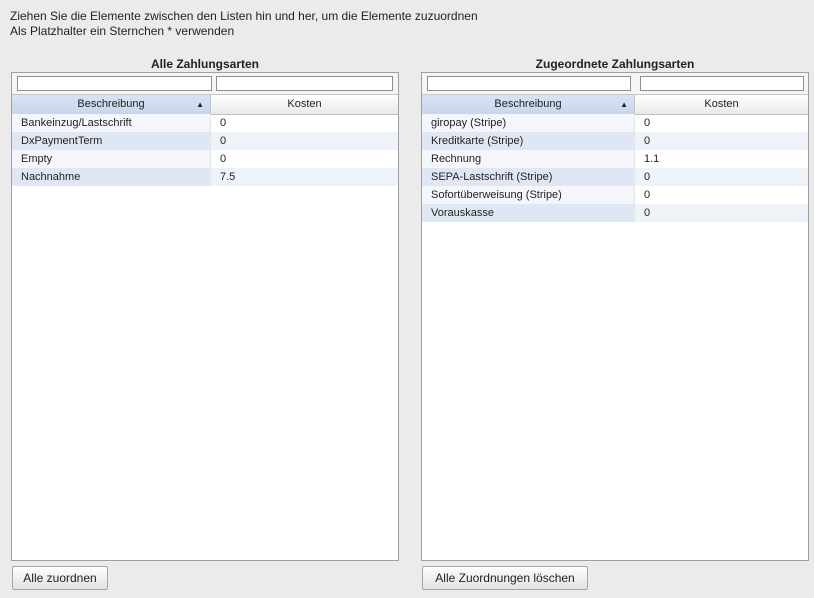  What do you see at coordinates (722, 83) in the screenshot?
I see `right-filter-cost-input` at bounding box center [722, 83].